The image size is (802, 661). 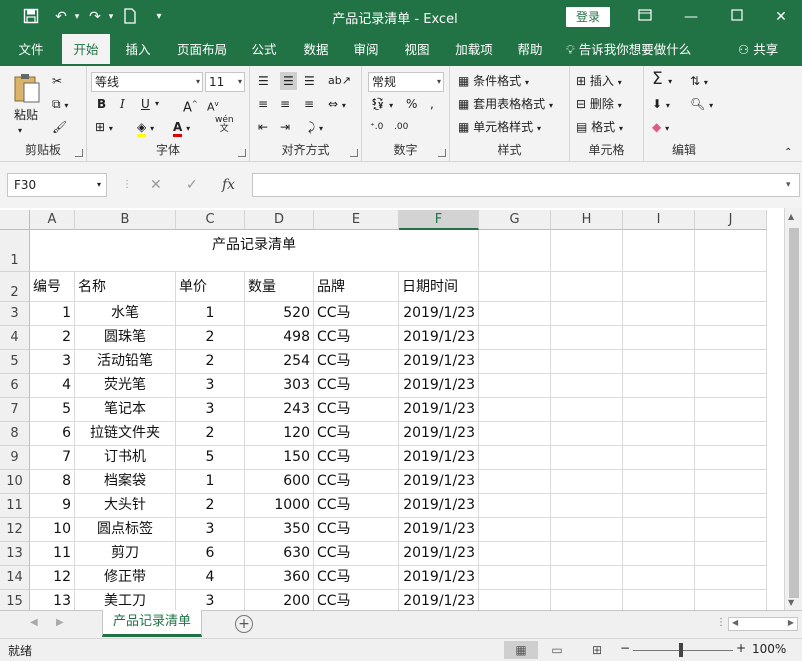 I want to click on minimize-icon: —, so click(x=691, y=17).